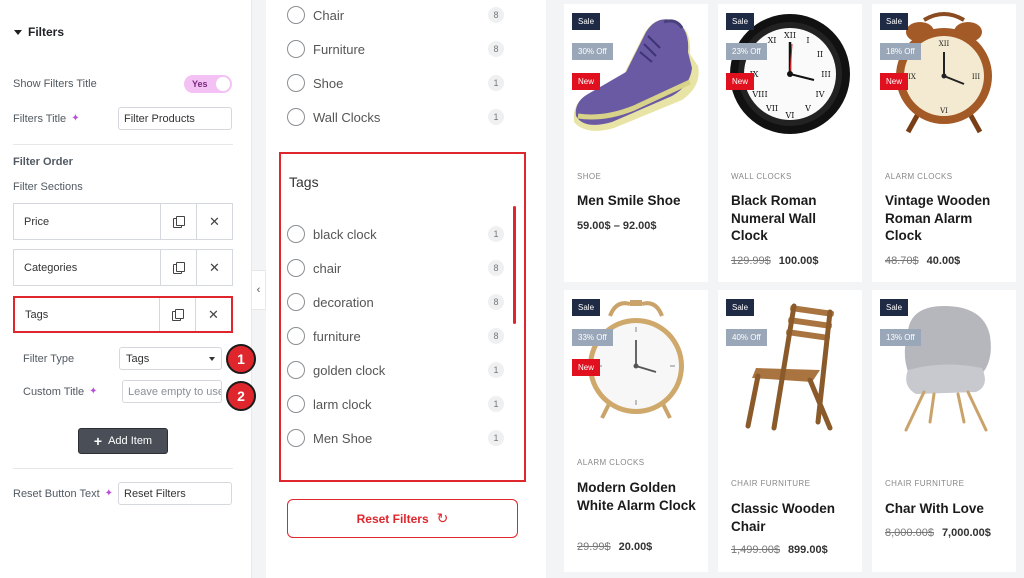 The height and width of the screenshot is (578, 1024). I want to click on svg-text: I, so click(807, 40).